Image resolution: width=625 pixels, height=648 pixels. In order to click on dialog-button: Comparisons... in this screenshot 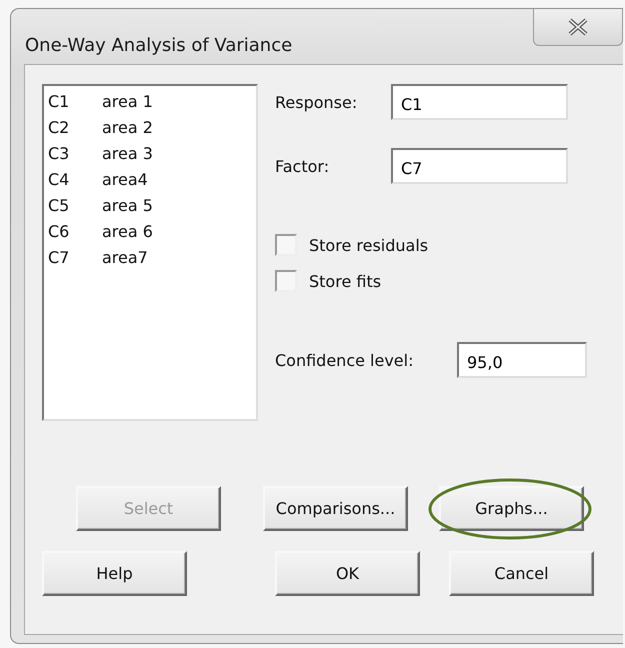, I will do `click(335, 508)`.